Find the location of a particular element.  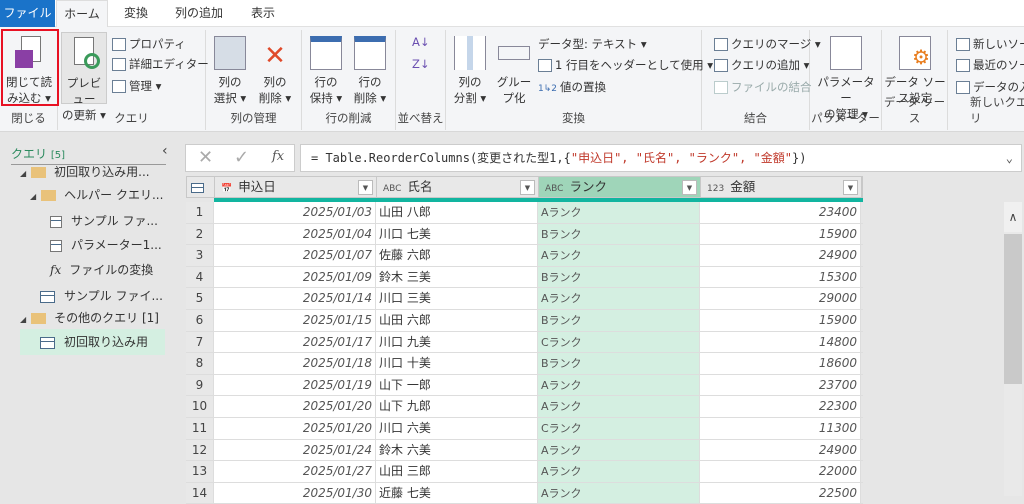

row-number: 12 is located at coordinates (200, 450).